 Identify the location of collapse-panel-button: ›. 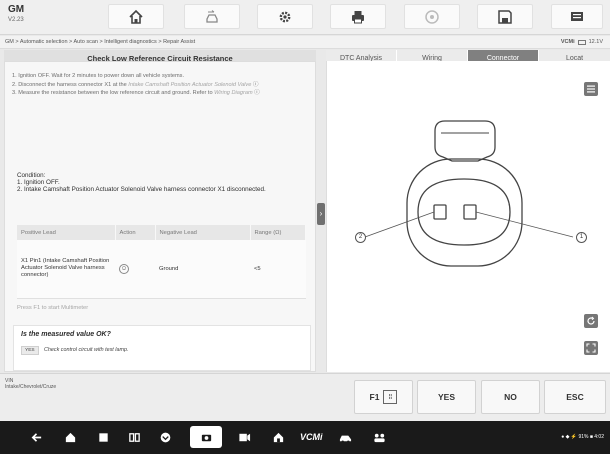
(321, 214).